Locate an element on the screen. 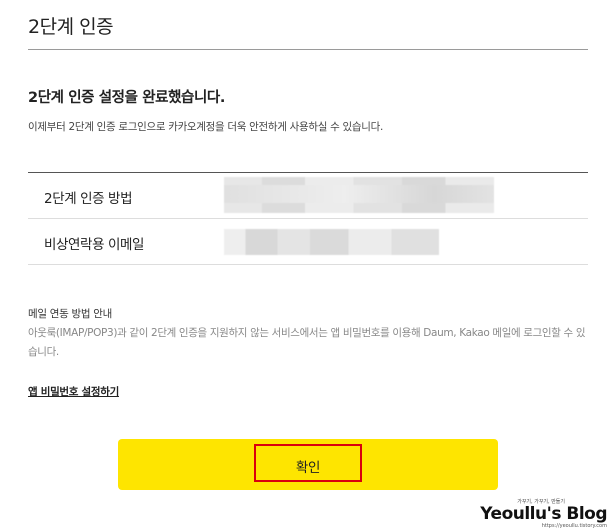 The width and height of the screenshot is (611, 531). confirm-button is located at coordinates (308, 464).